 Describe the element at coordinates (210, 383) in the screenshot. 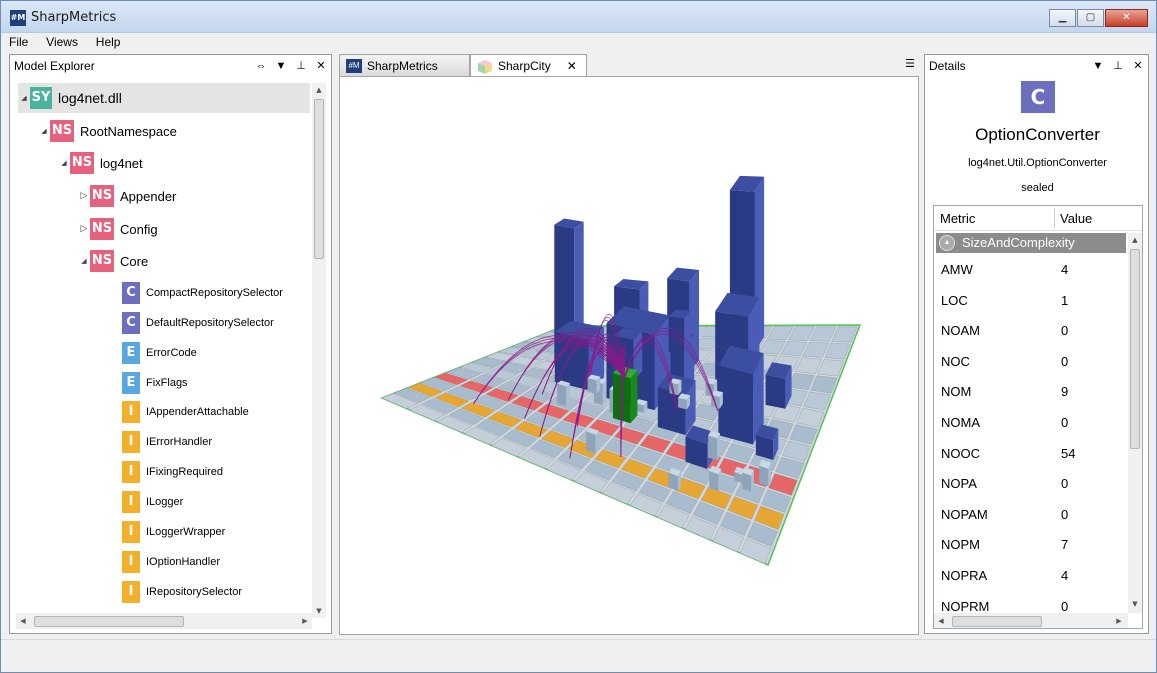

I see `tree-item-fixflags: E FixFlags` at that location.